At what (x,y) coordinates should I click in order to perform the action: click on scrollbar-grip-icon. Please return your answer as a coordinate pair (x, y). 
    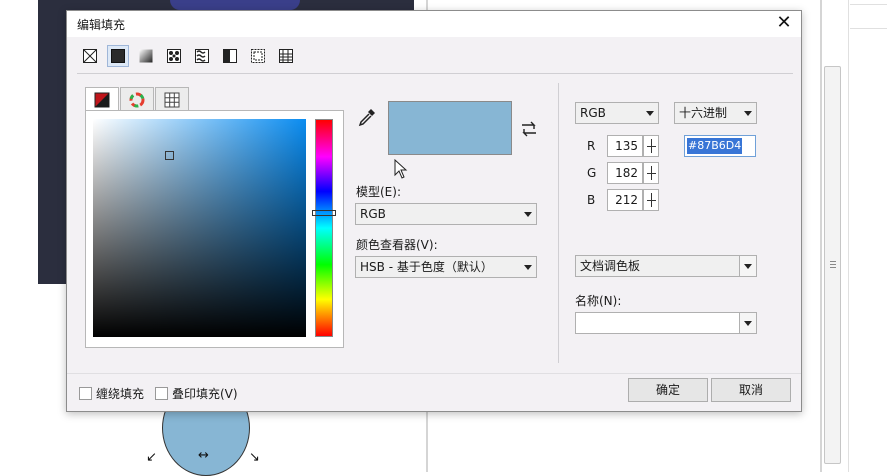
    Looking at the image, I should click on (833, 264).